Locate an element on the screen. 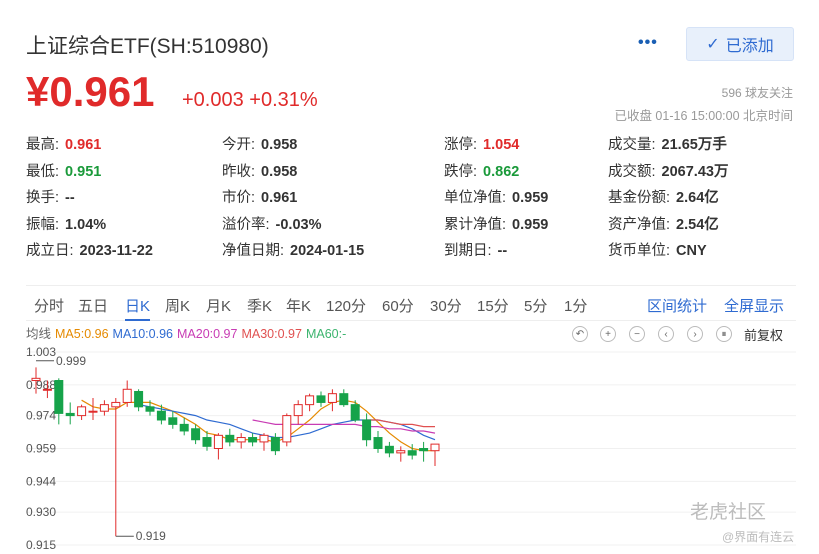  stat-item: 跌停: 0.862 is located at coordinates (481, 170).